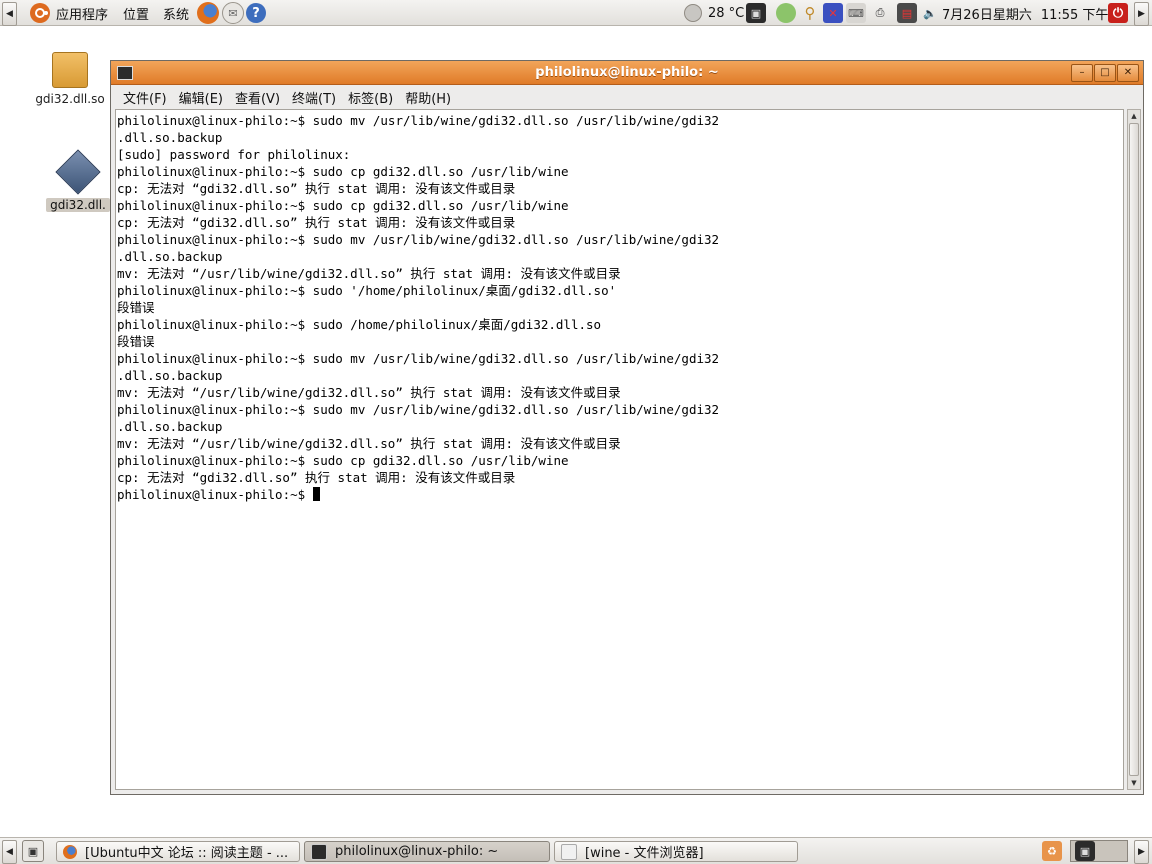 This screenshot has width=1152, height=864. What do you see at coordinates (9, 14) in the screenshot?
I see `panel-scroll-left-button: ◀` at bounding box center [9, 14].